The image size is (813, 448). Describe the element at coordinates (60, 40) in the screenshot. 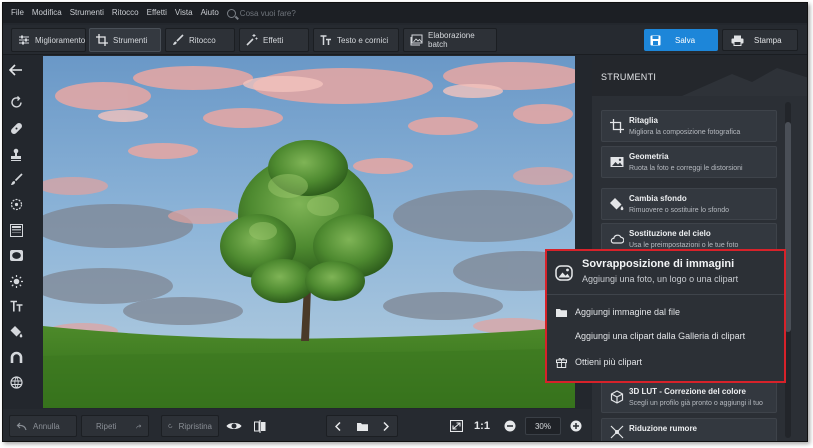

I see `tab-label: Miglioramento` at that location.